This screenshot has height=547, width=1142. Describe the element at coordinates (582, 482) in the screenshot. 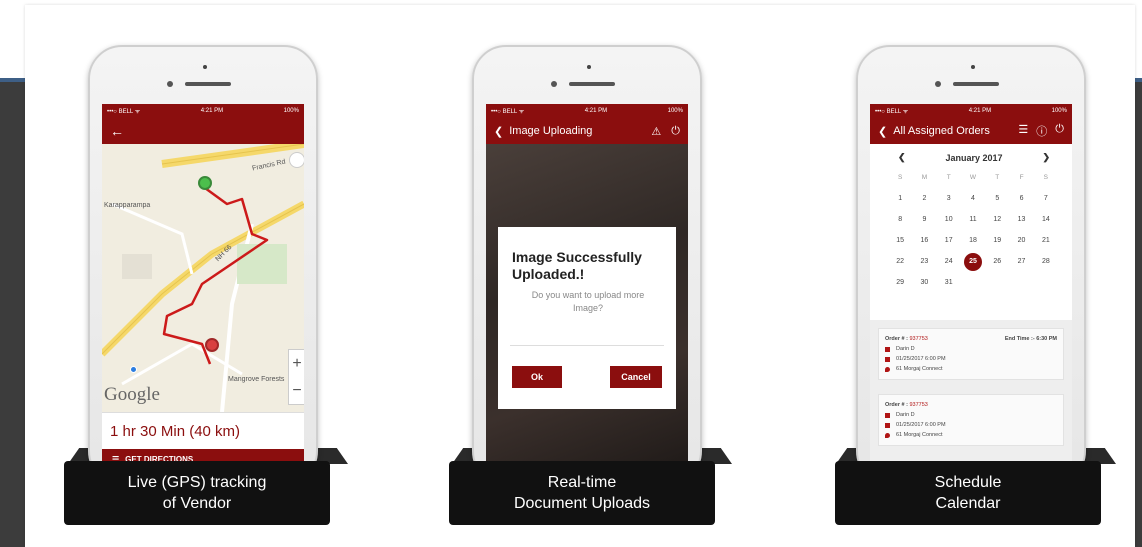

I see `caption-line: Real-time` at that location.